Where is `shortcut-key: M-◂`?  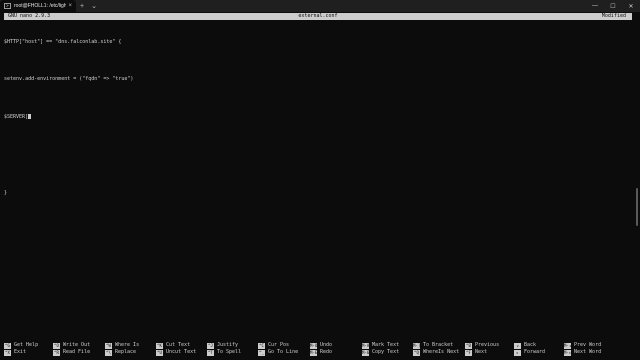 shortcut-key: M-◂ is located at coordinates (567, 345).